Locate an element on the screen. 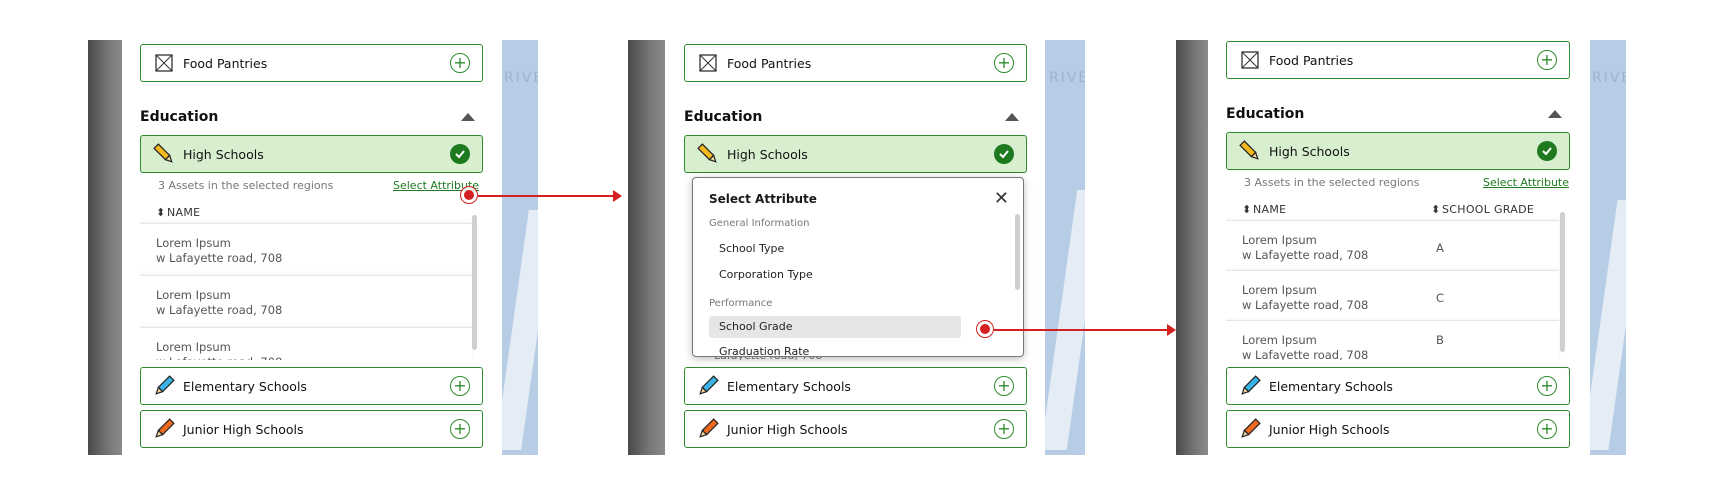 The width and height of the screenshot is (1717, 500). table-row: Lorem Ipsum w Lafayette road, 708 B is located at coordinates (1392, 340).